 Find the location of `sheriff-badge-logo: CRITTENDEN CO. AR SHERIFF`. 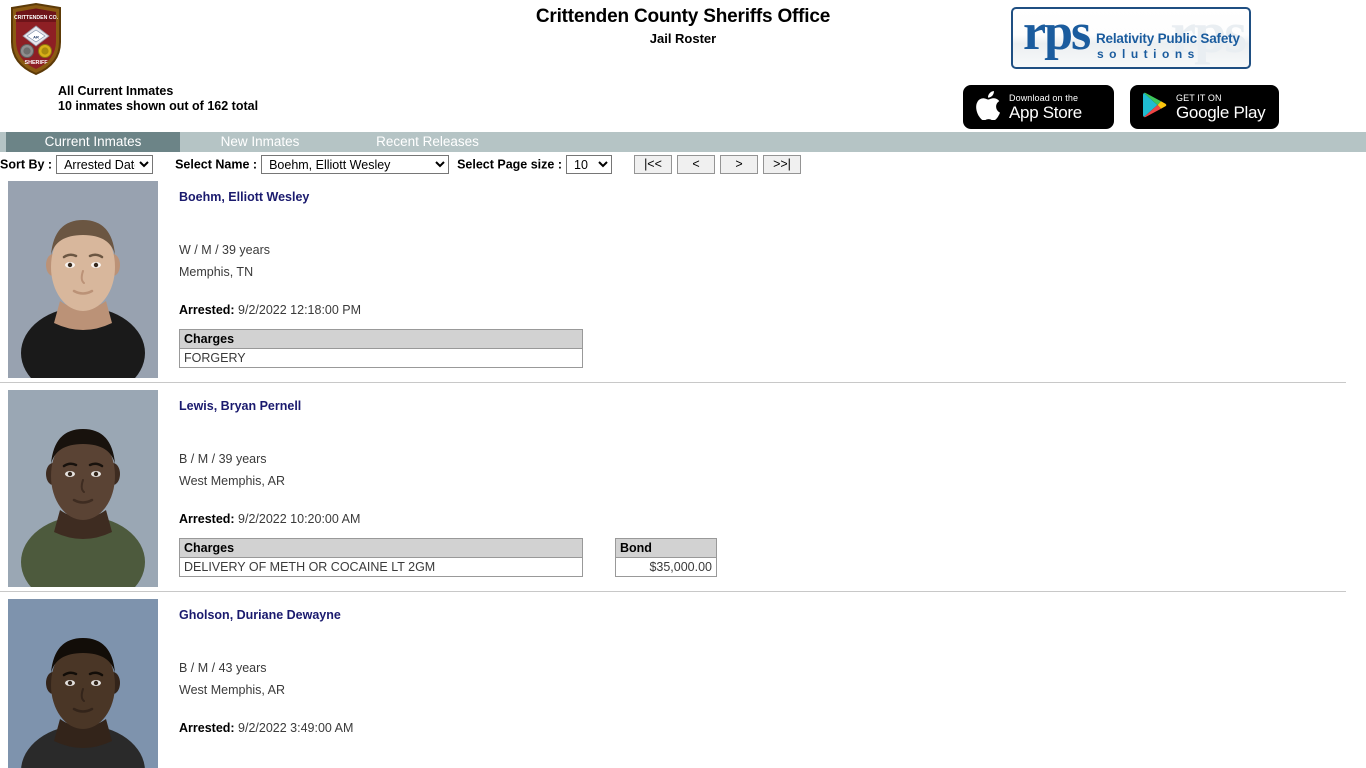

sheriff-badge-logo: CRITTENDEN CO. AR SHERIFF is located at coordinates (36, 39).